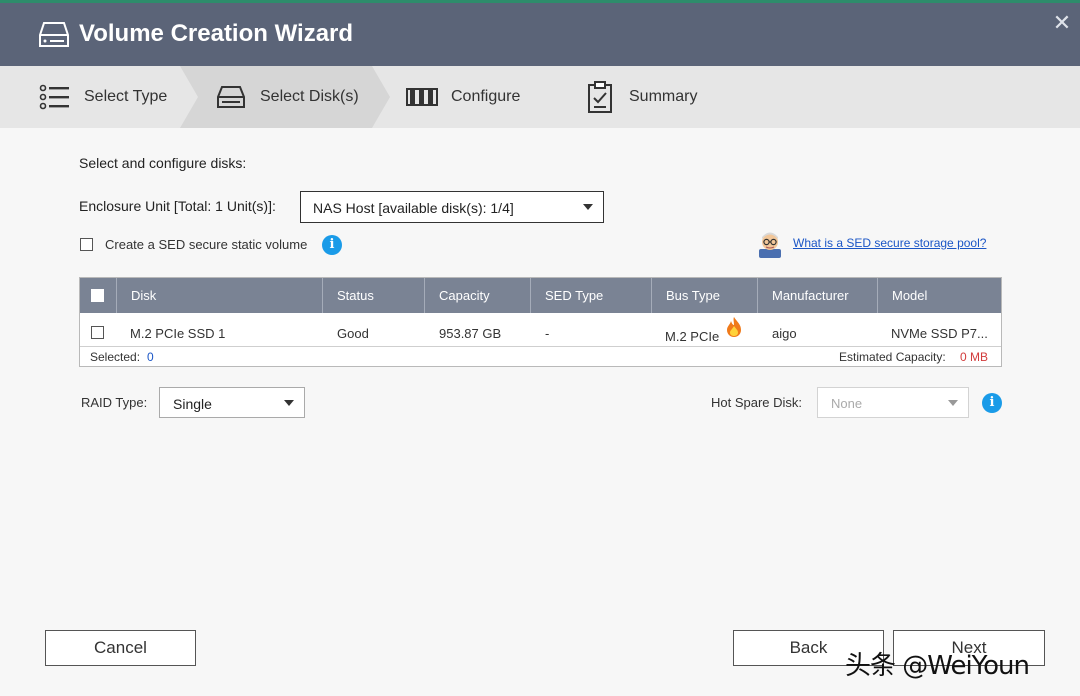 The height and width of the screenshot is (696, 1080). Describe the element at coordinates (893, 402) in the screenshot. I see `hot-spare-select: None` at that location.